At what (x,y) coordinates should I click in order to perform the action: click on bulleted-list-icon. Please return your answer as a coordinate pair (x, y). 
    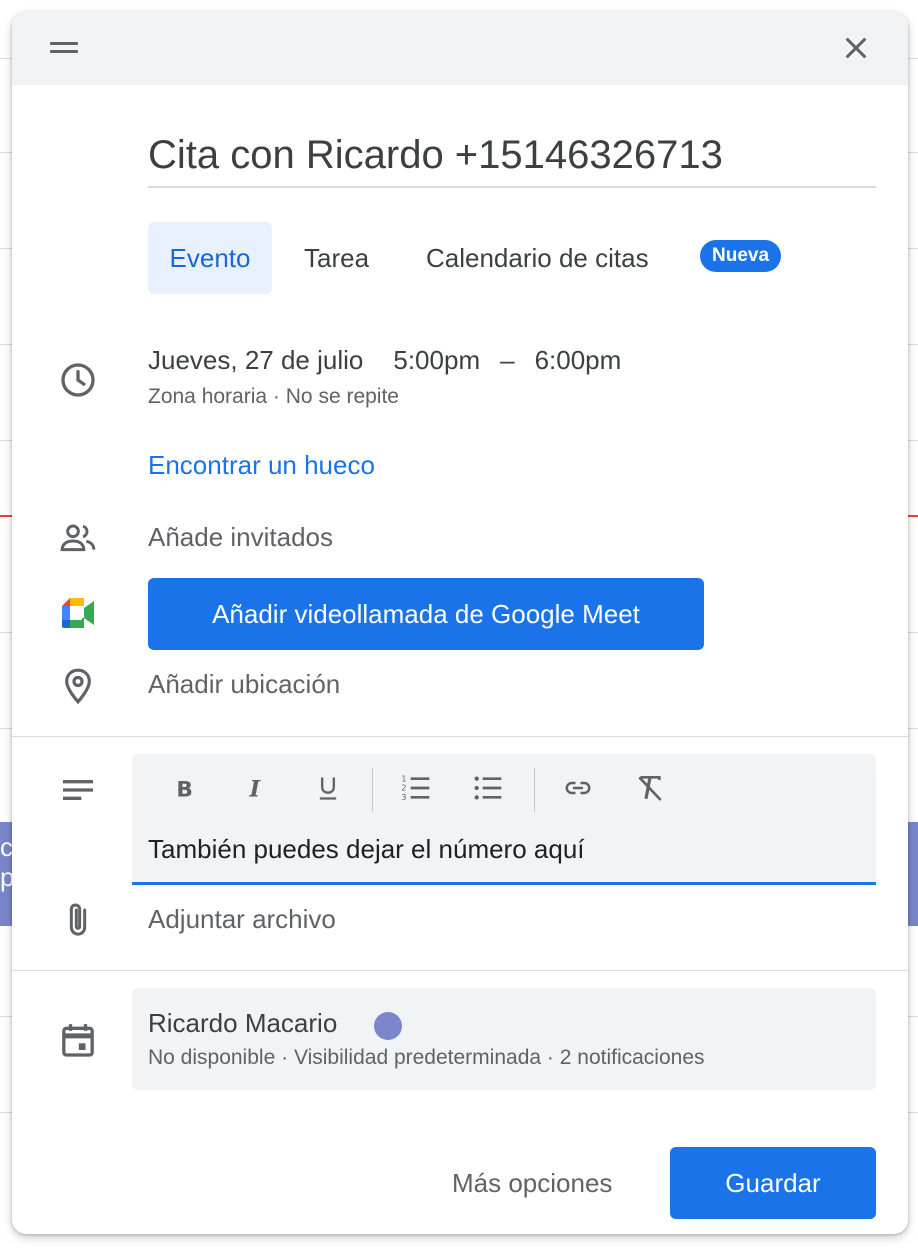
    Looking at the image, I should click on (488, 788).